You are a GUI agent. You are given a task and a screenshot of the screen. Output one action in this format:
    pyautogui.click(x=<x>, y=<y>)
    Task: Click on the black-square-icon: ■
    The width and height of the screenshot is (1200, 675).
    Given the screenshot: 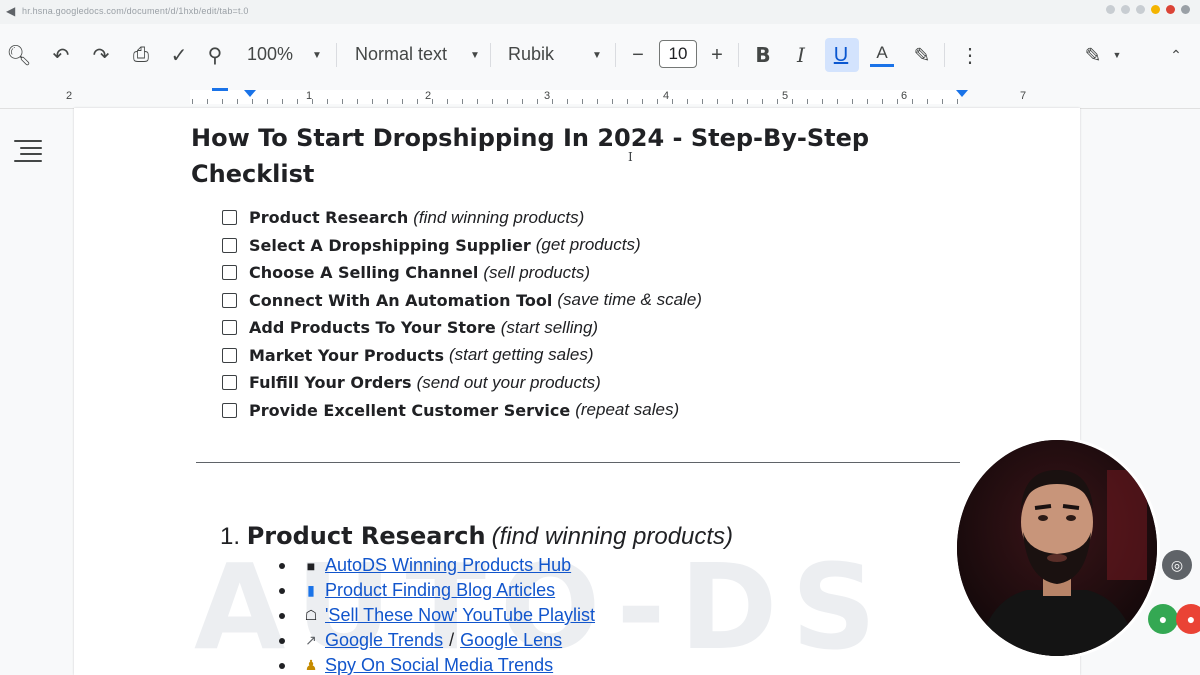 What is the action you would take?
    pyautogui.click(x=311, y=565)
    